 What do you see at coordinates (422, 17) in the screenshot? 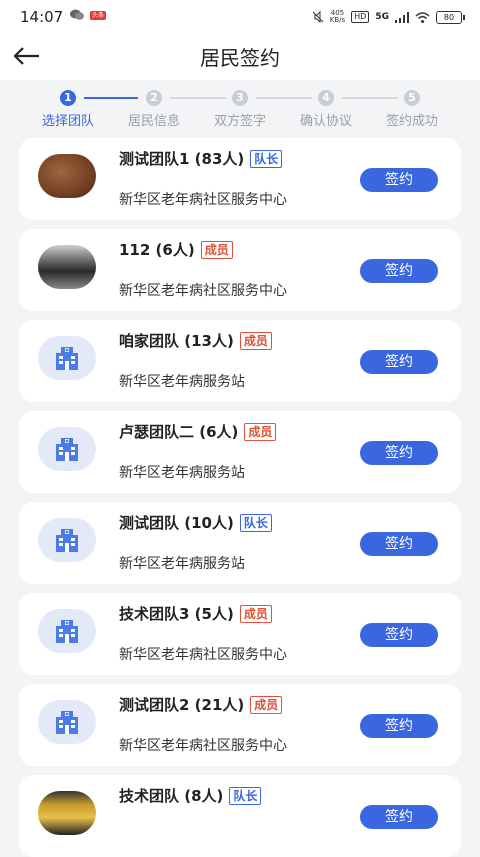
I see `wifi-icon` at bounding box center [422, 17].